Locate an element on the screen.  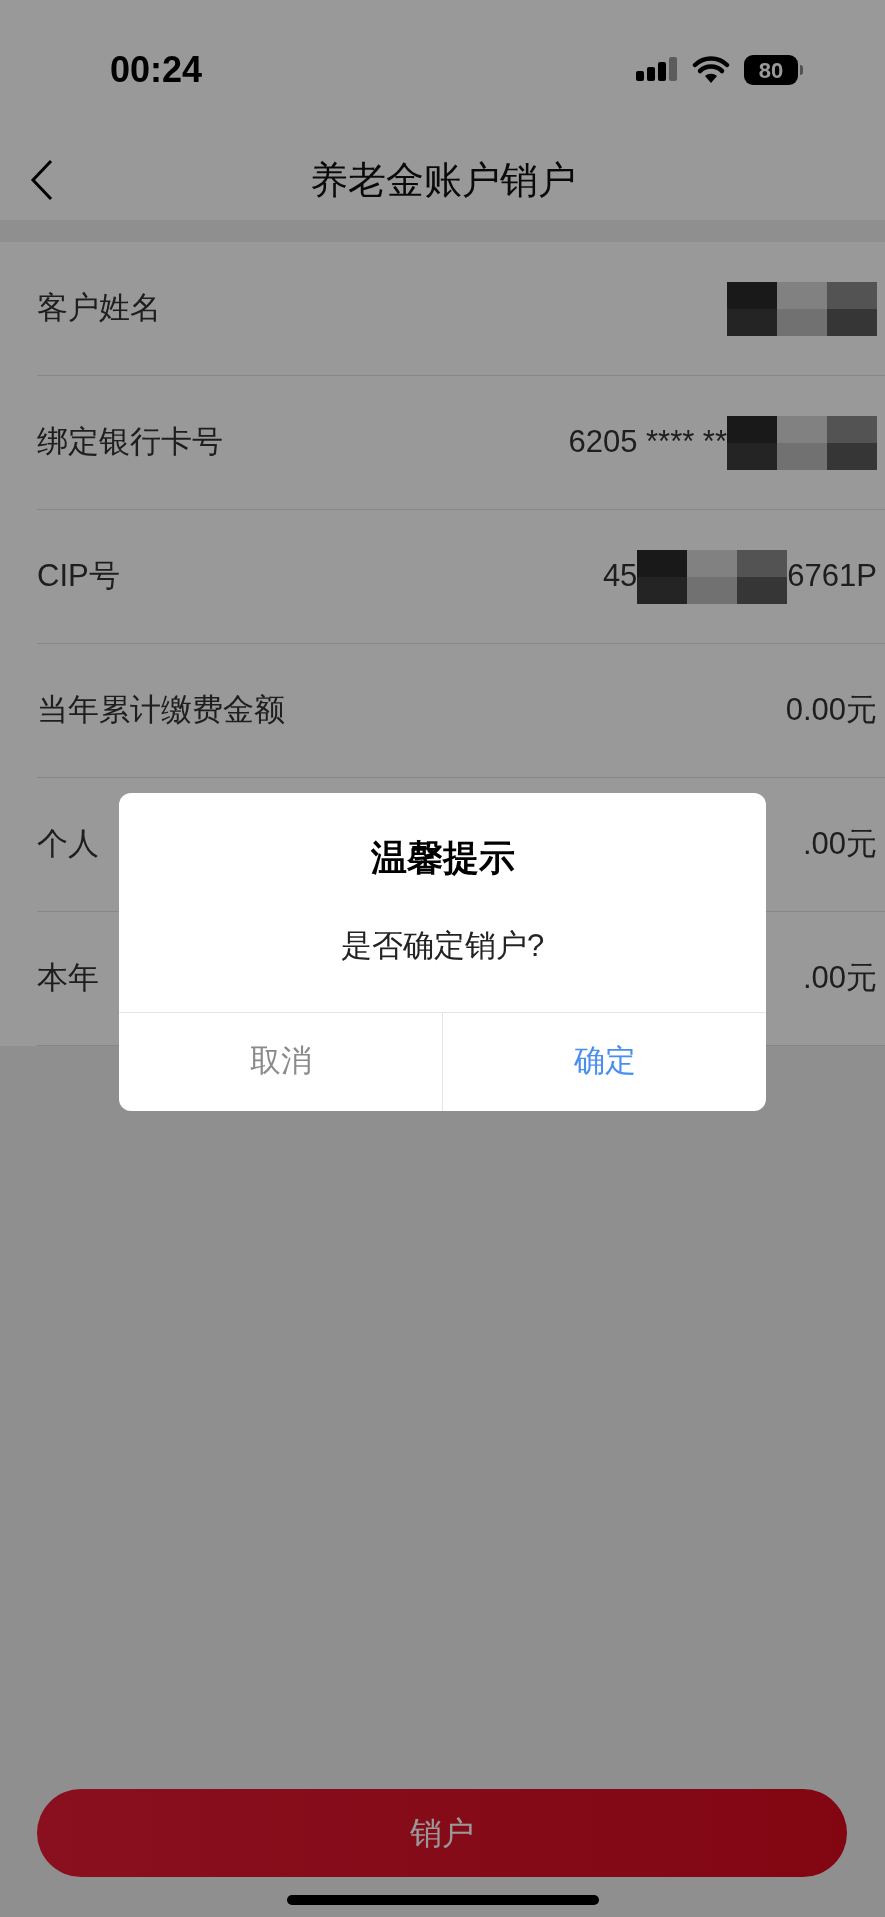
wifi-icon is located at coordinates (711, 70).